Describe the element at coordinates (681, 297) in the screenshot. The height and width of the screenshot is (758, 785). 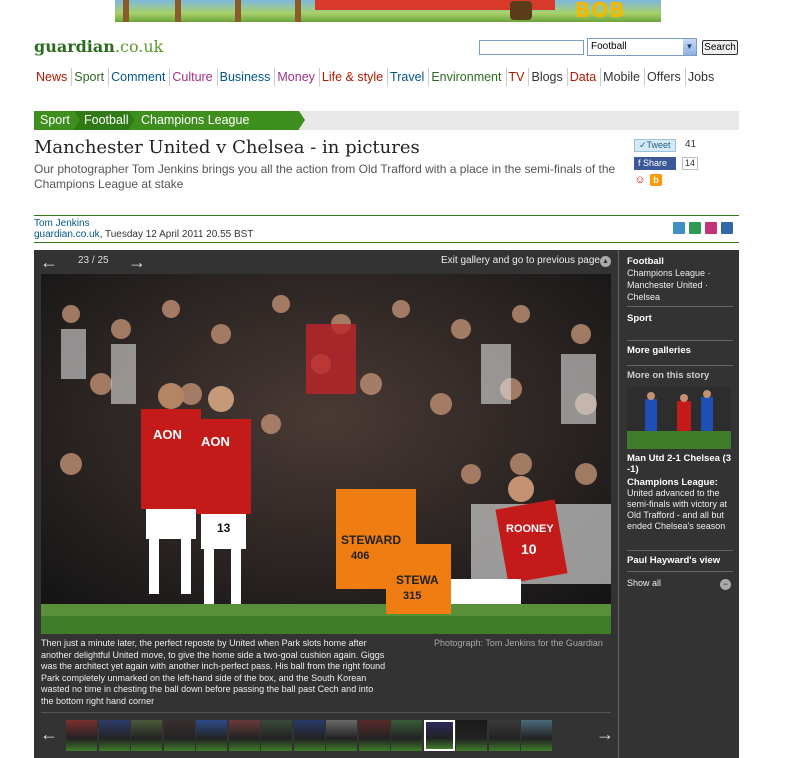
I see `sidebar-link-chelsea: Chelsea` at that location.